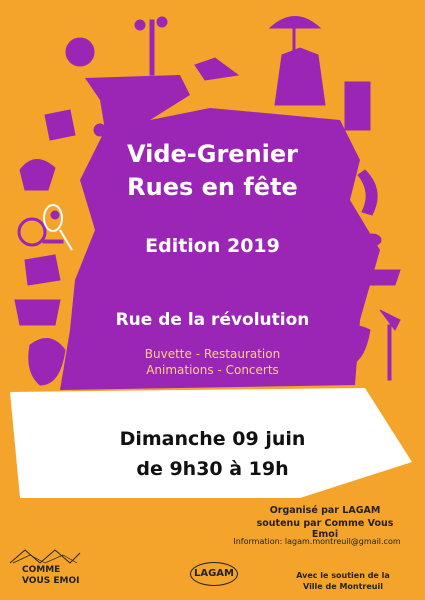 The width and height of the screenshot is (425, 600). I want to click on lamp-icon, so click(140, 25).